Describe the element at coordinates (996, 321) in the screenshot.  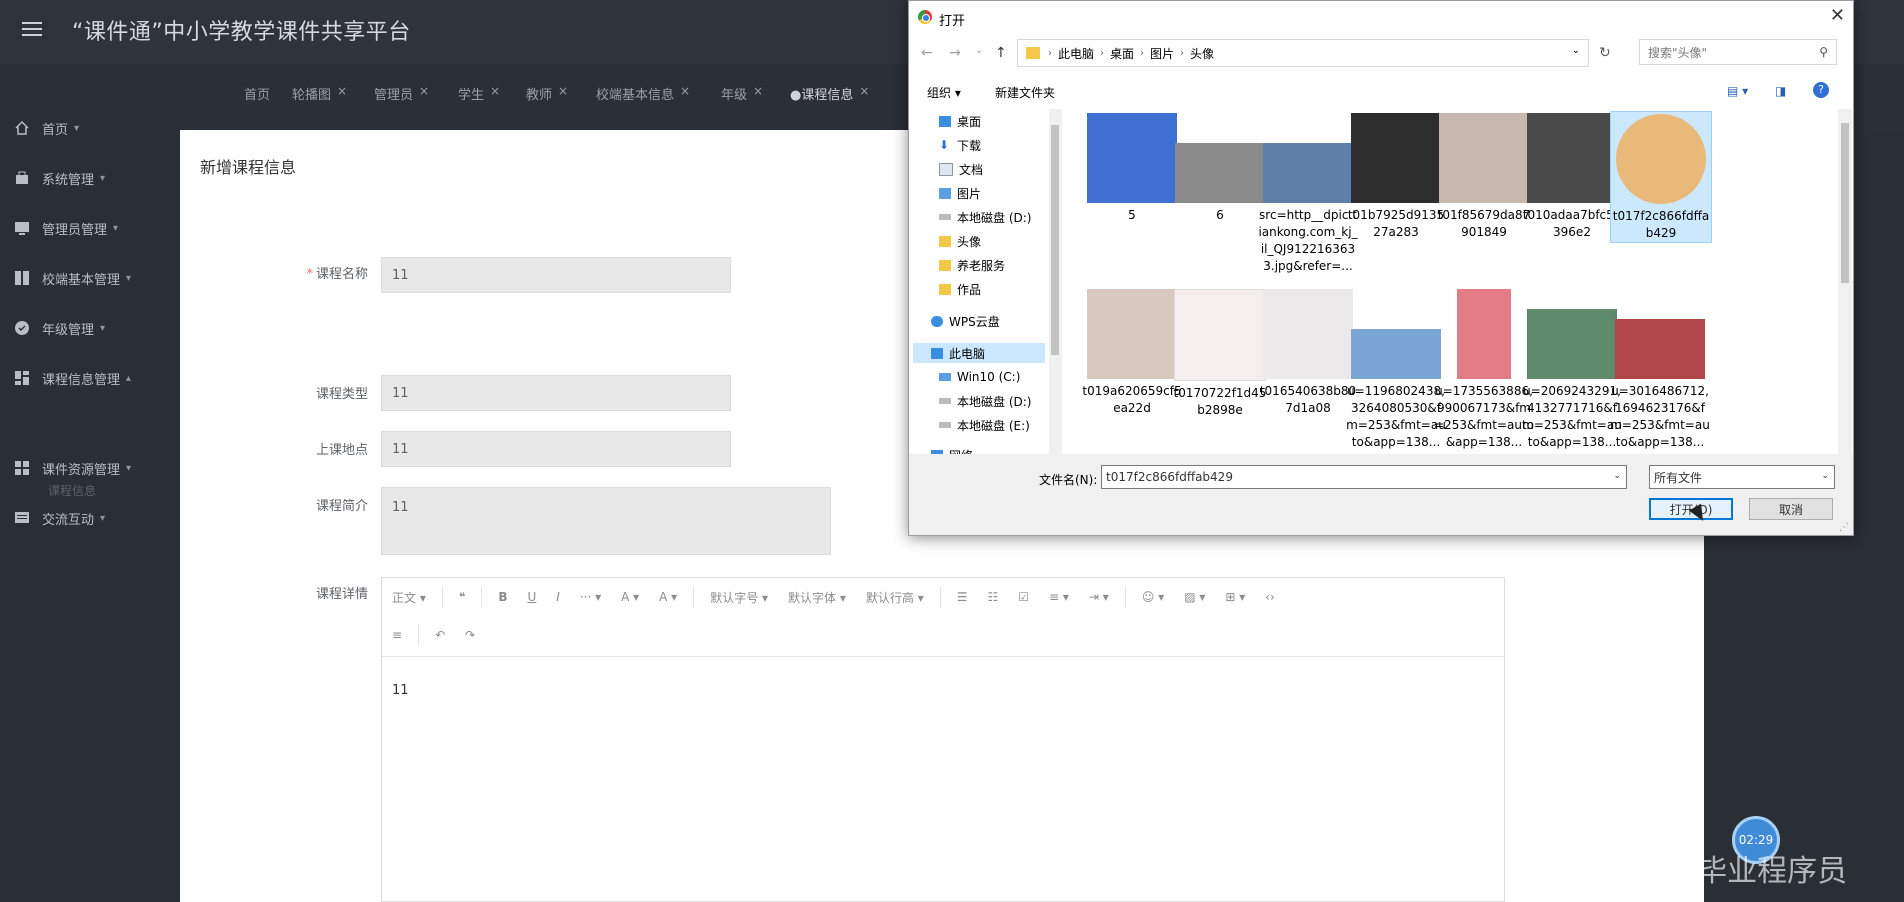
I see `tree-item-wps-cloud: WPS云盘` at that location.